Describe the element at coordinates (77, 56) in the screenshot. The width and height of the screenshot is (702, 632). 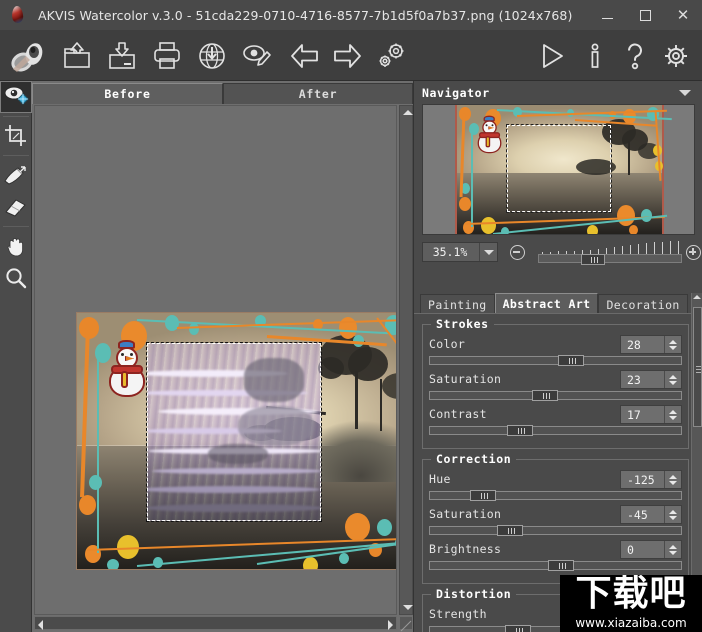
I see `open-image-icon` at that location.